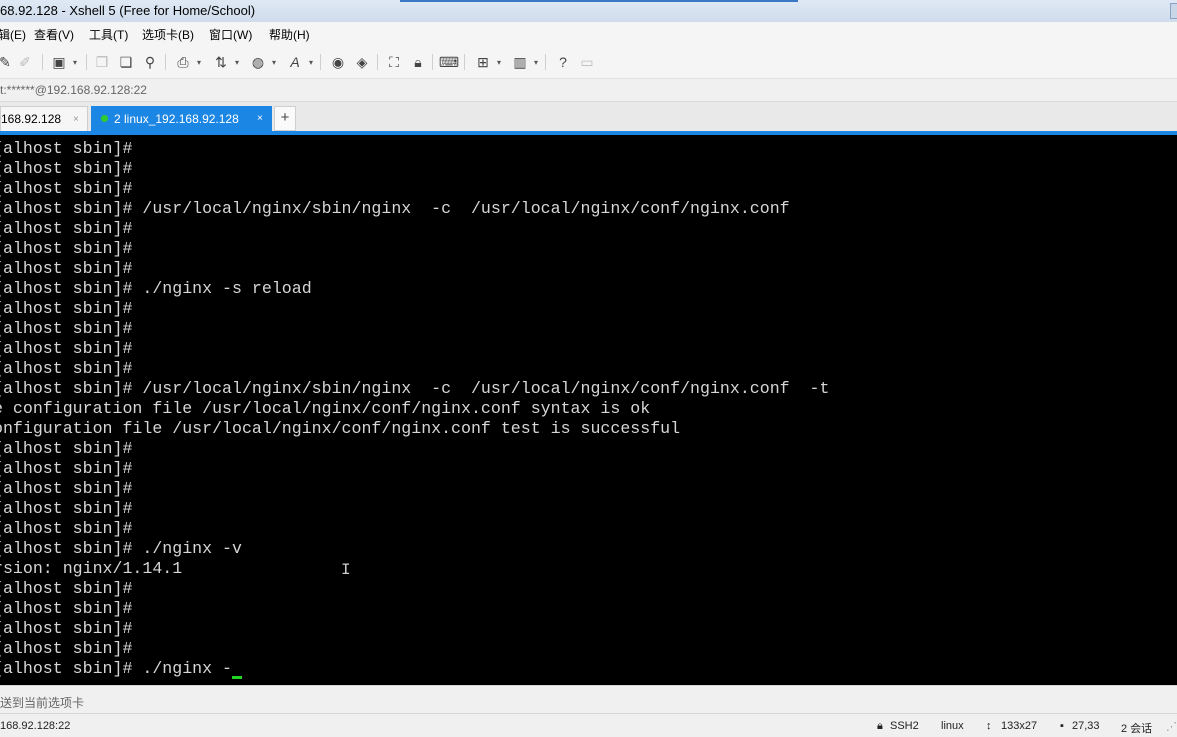  I want to click on cursor-position-icon: ▪, so click(1062, 726).